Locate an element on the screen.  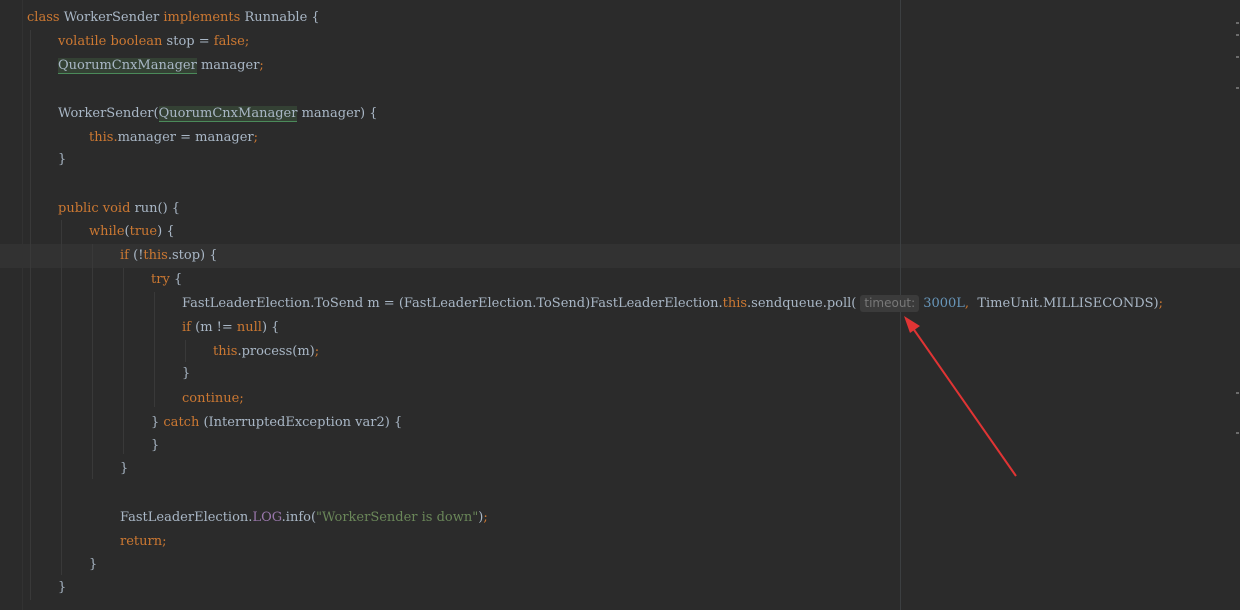
keyword: try is located at coordinates (160, 279).